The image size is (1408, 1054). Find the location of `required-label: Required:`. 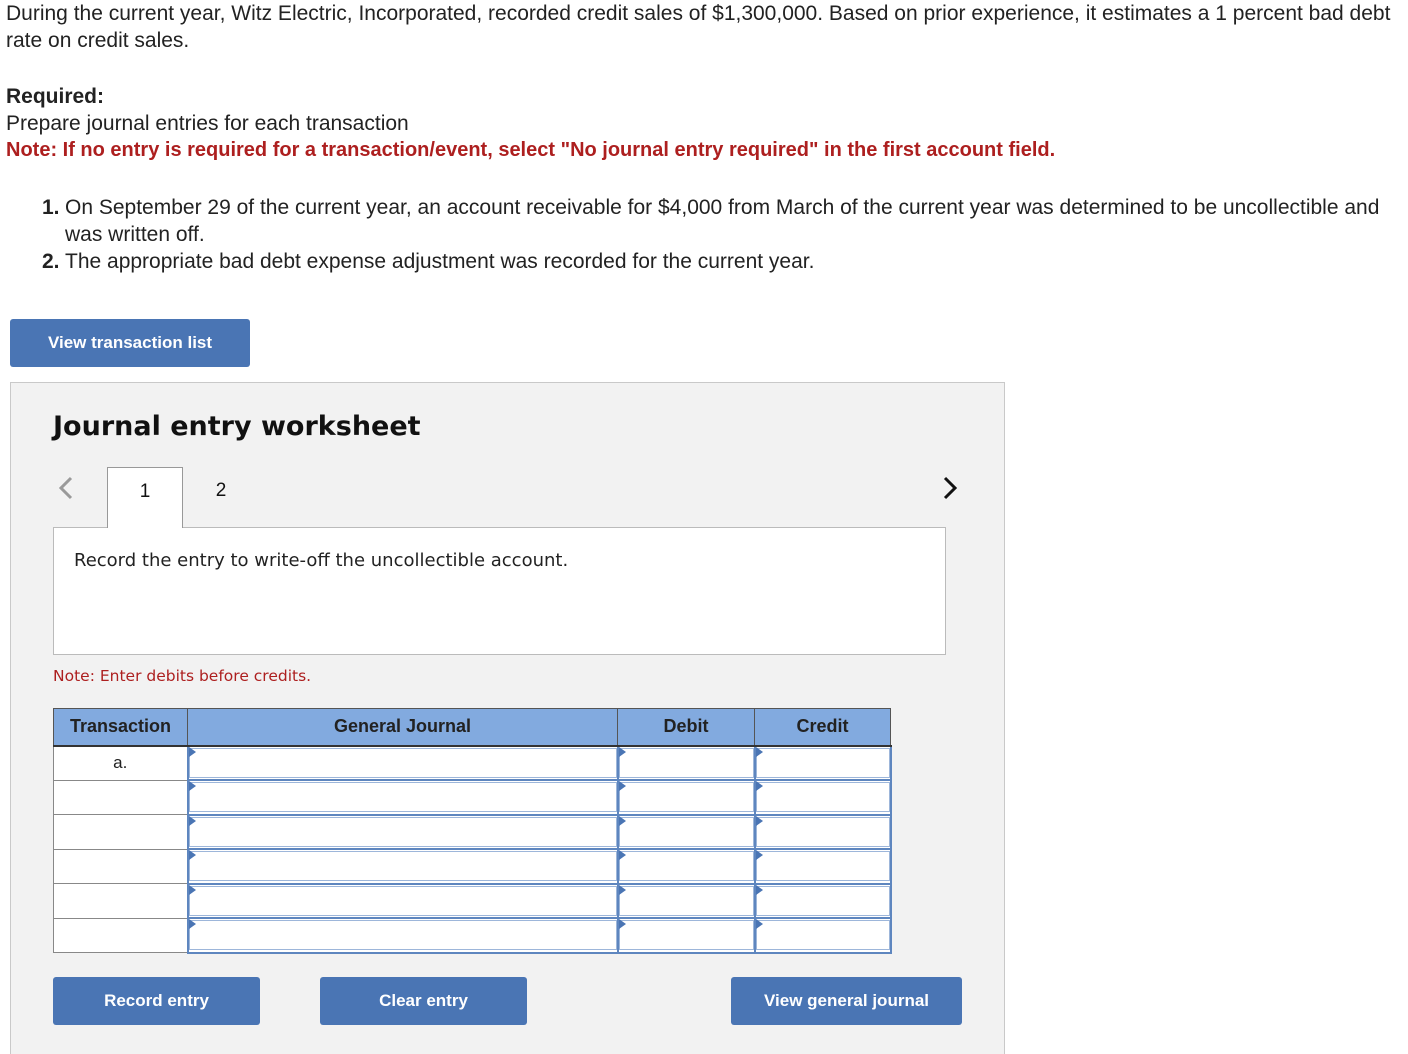

required-label: Required: is located at coordinates (55, 96).